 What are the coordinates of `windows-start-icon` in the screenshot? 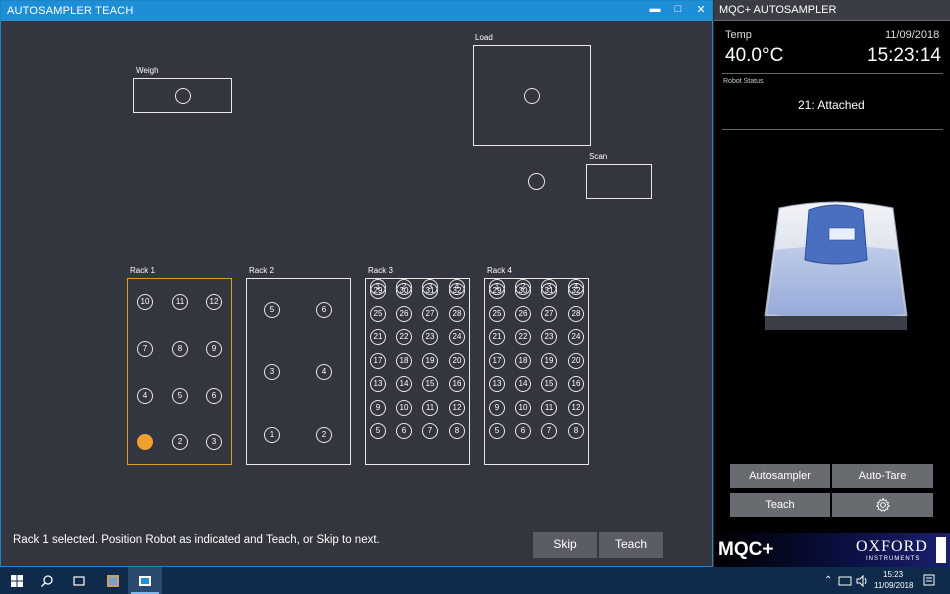 It's located at (17, 581).